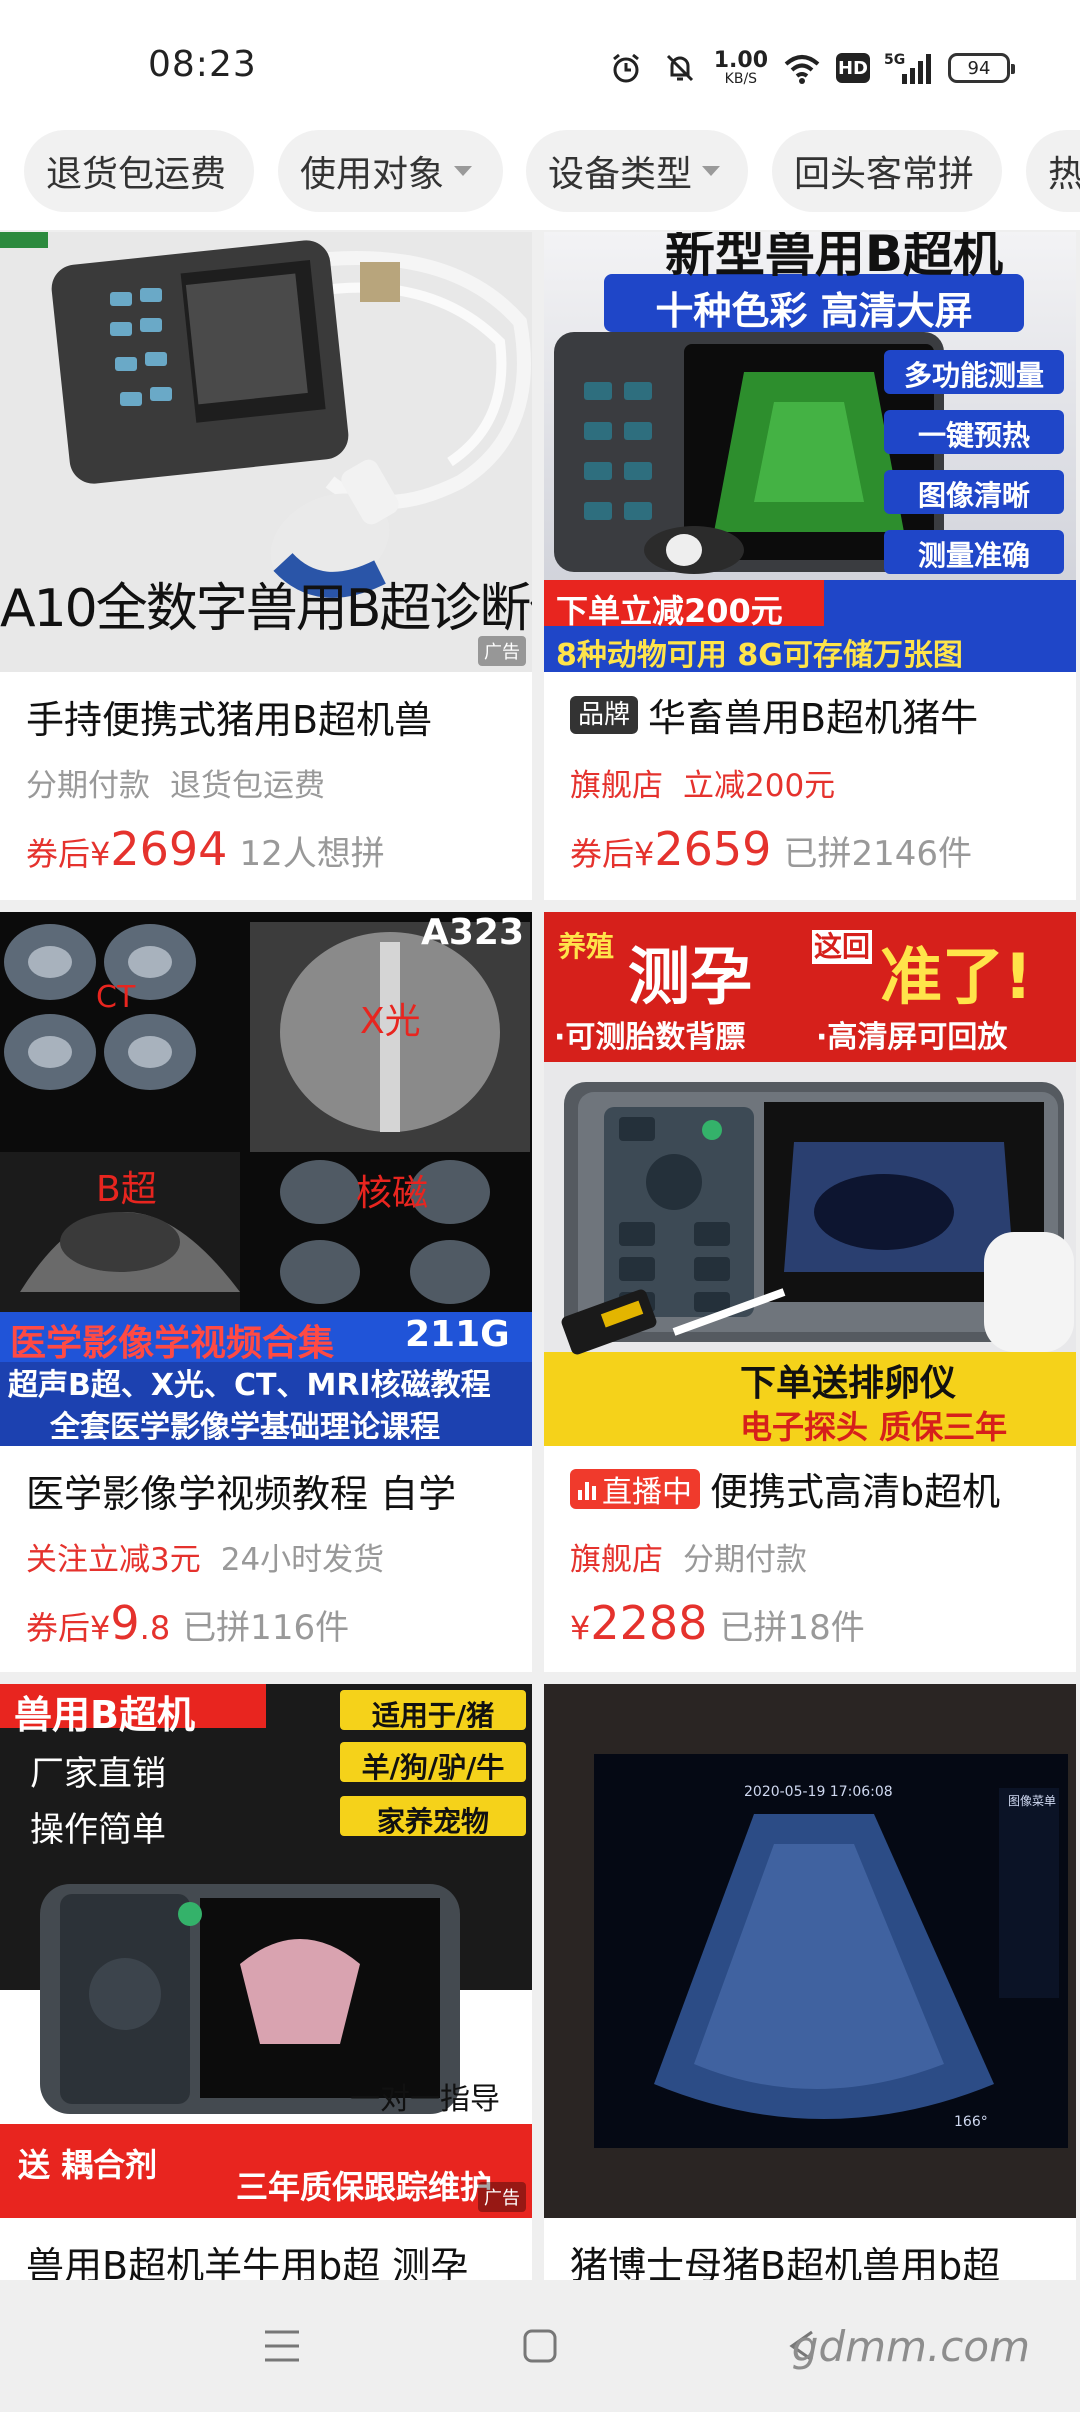 This screenshot has width=1080, height=2412. I want to click on price-row: ¥ 2288 已拼18件, so click(717, 1623).